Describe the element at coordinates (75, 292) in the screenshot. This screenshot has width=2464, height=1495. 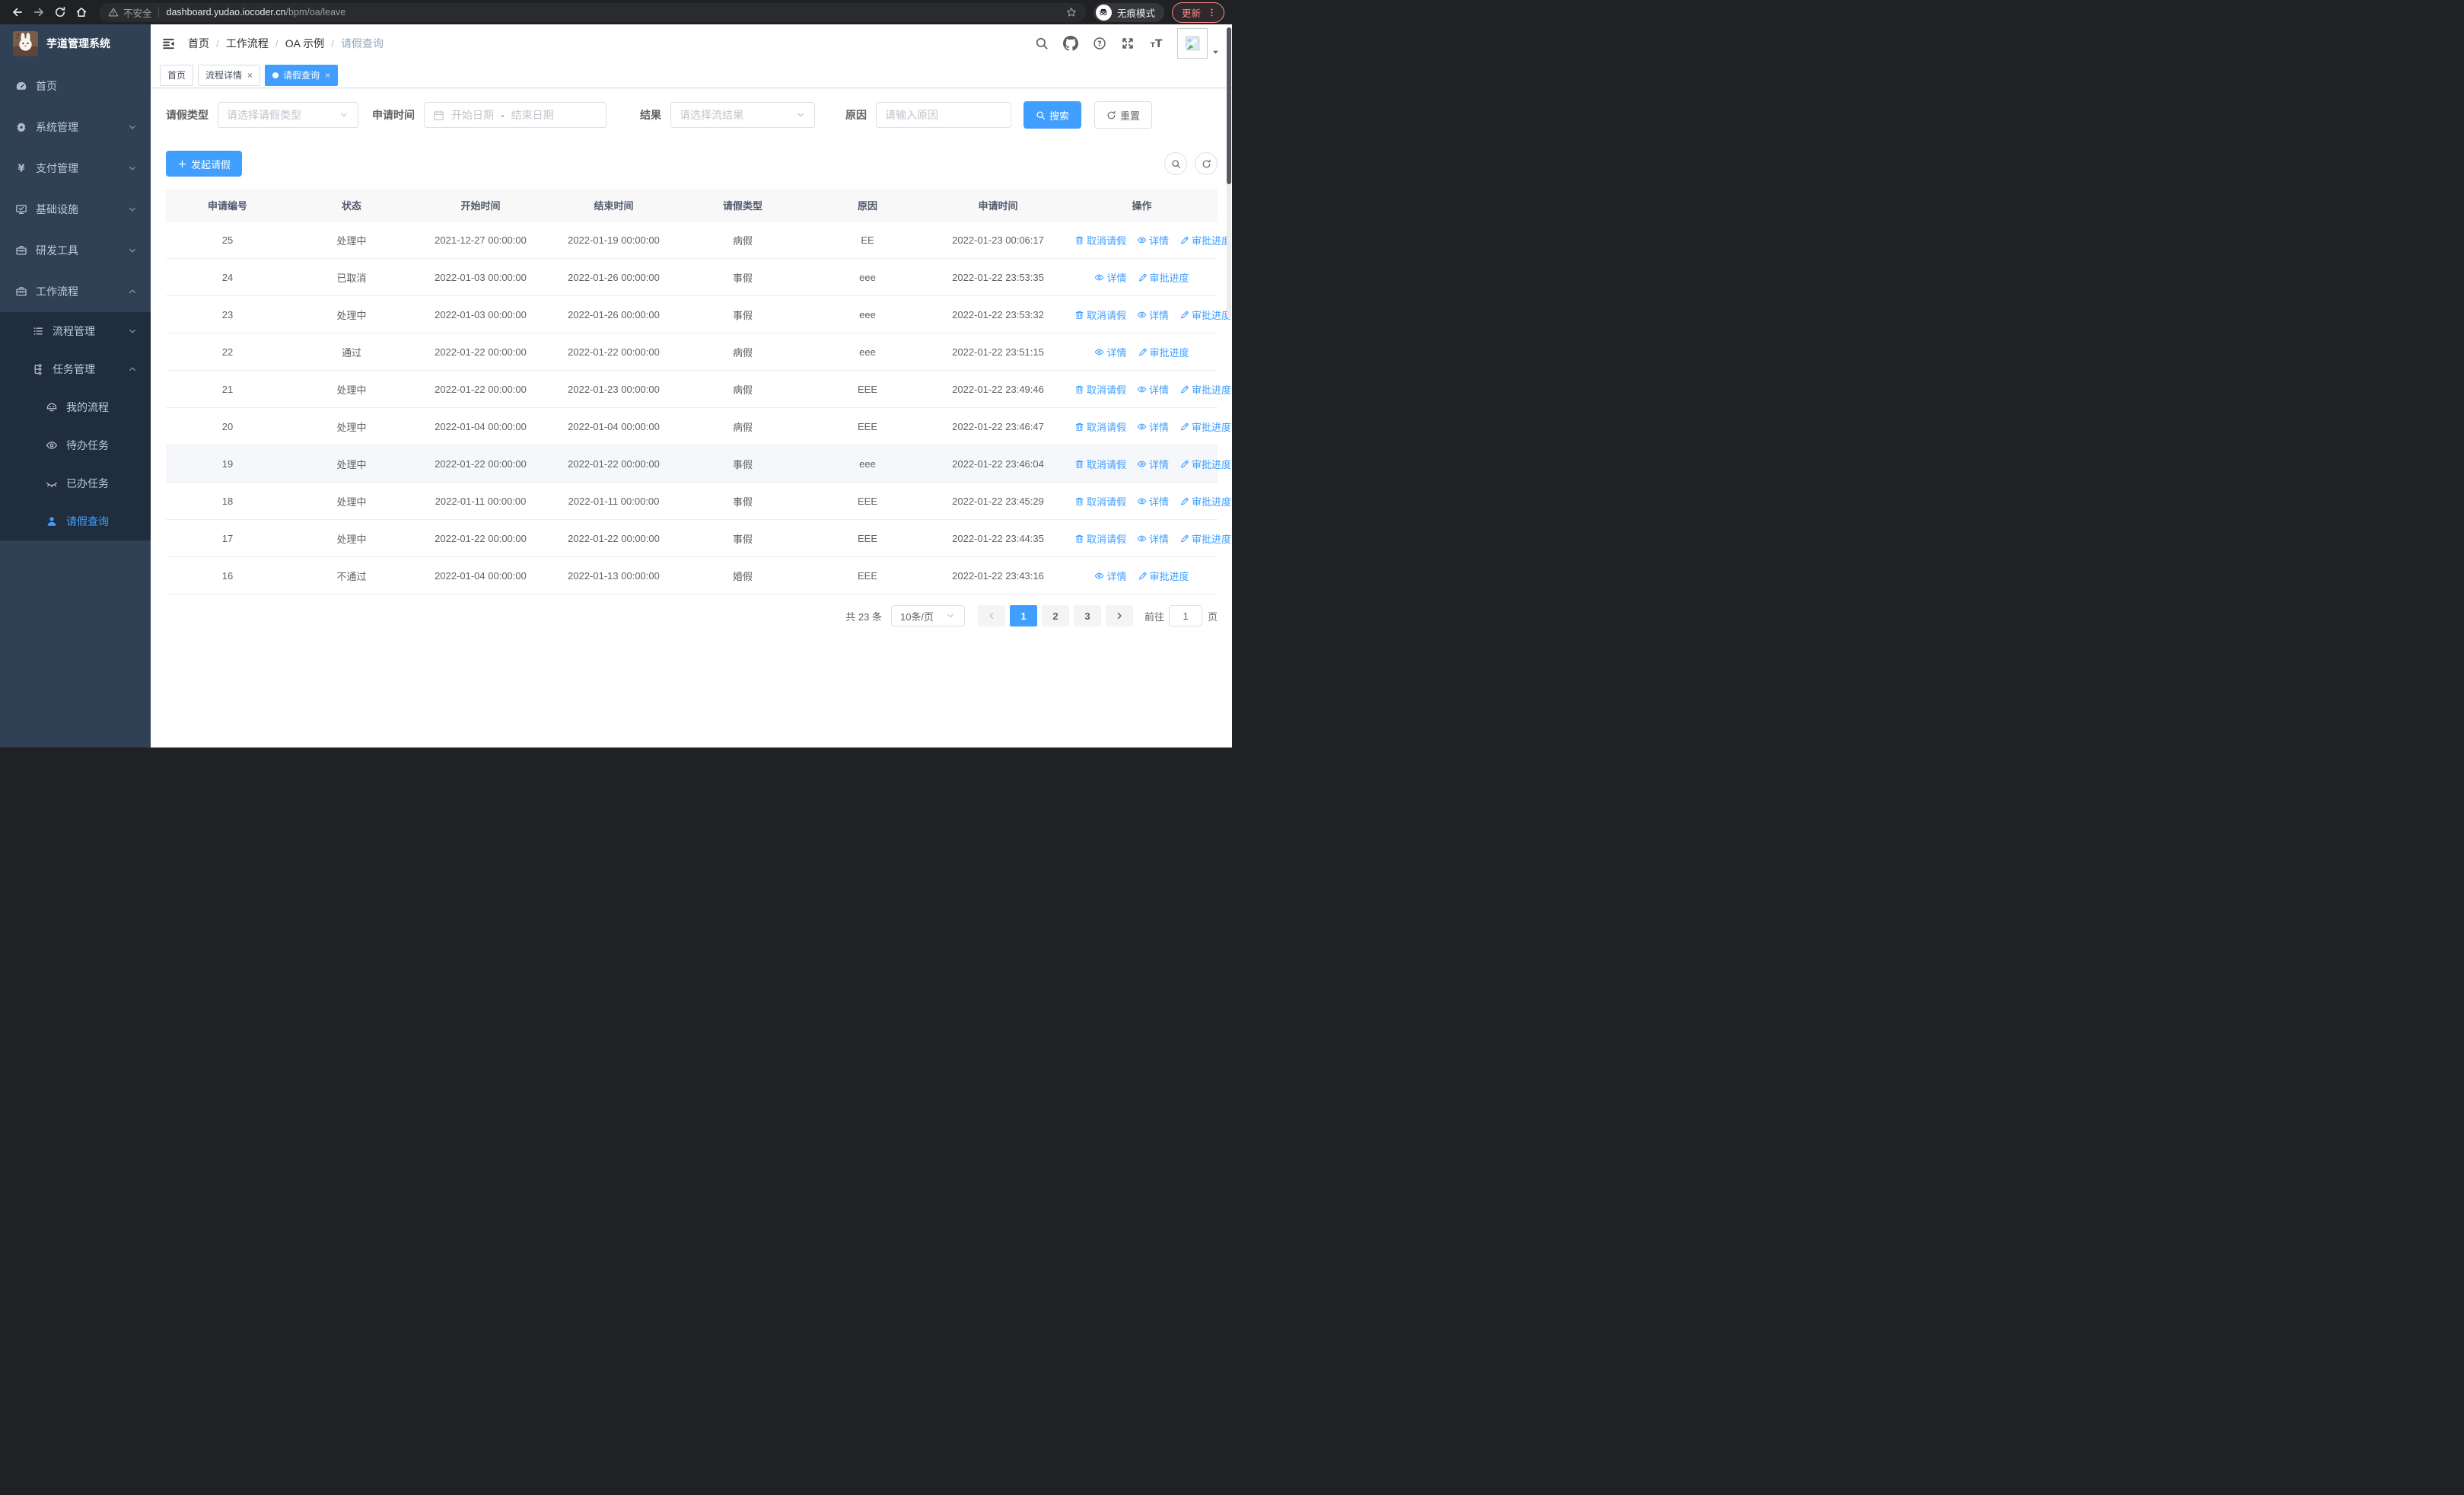
I see `sidebar-item-workflow: 工作流程` at that location.